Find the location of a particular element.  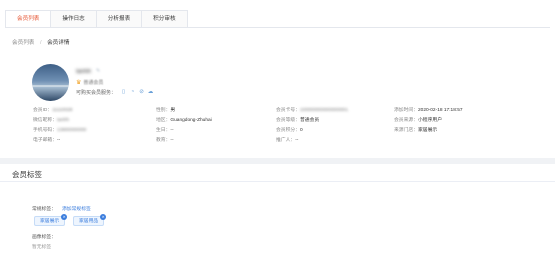

member-nickname: tanhh is located at coordinates (84, 72).